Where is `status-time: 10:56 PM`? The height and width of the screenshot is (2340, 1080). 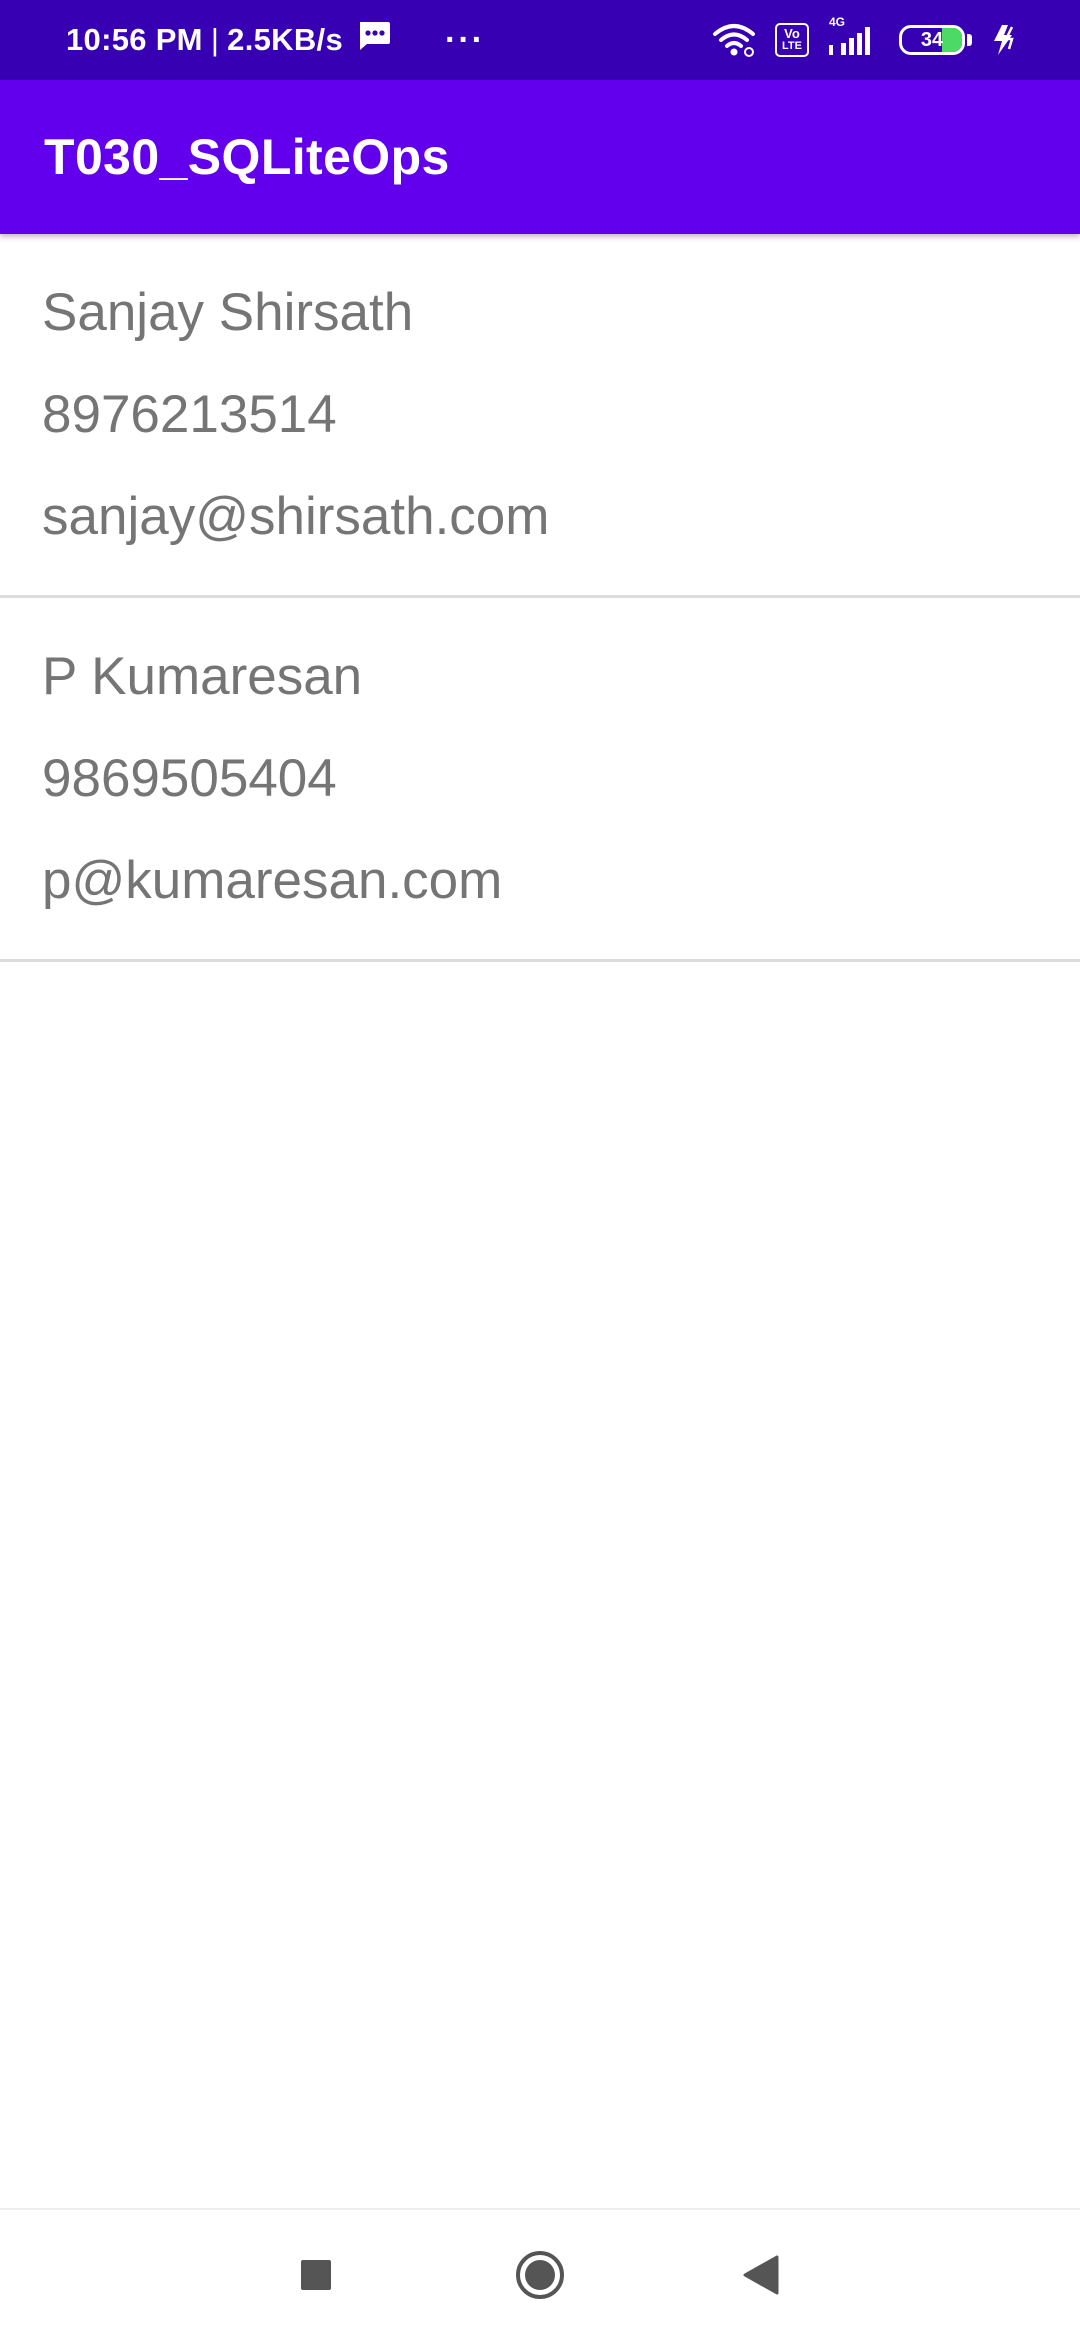
status-time: 10:56 PM is located at coordinates (134, 39).